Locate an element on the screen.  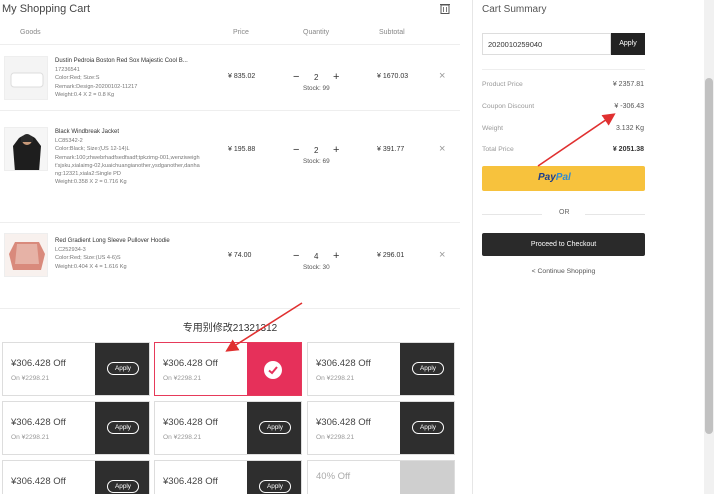
paypal-logo-pay: Pay is located at coordinates (547, 177).